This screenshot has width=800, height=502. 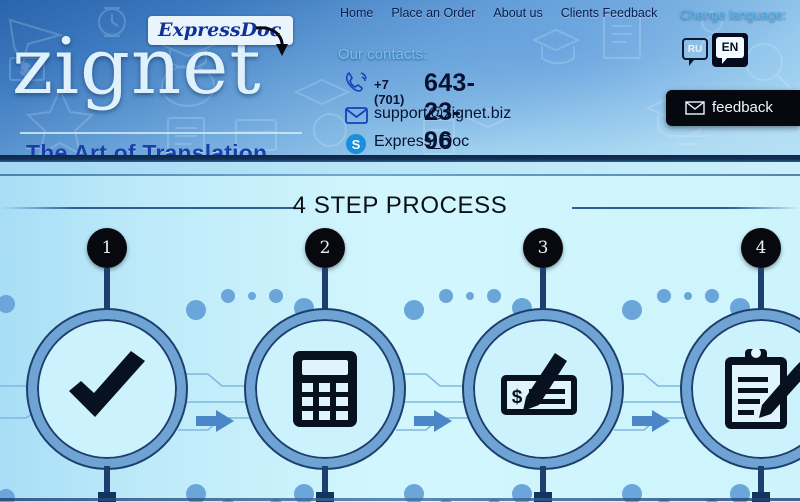 I want to click on skype-id: Express_Doc, so click(x=422, y=141).